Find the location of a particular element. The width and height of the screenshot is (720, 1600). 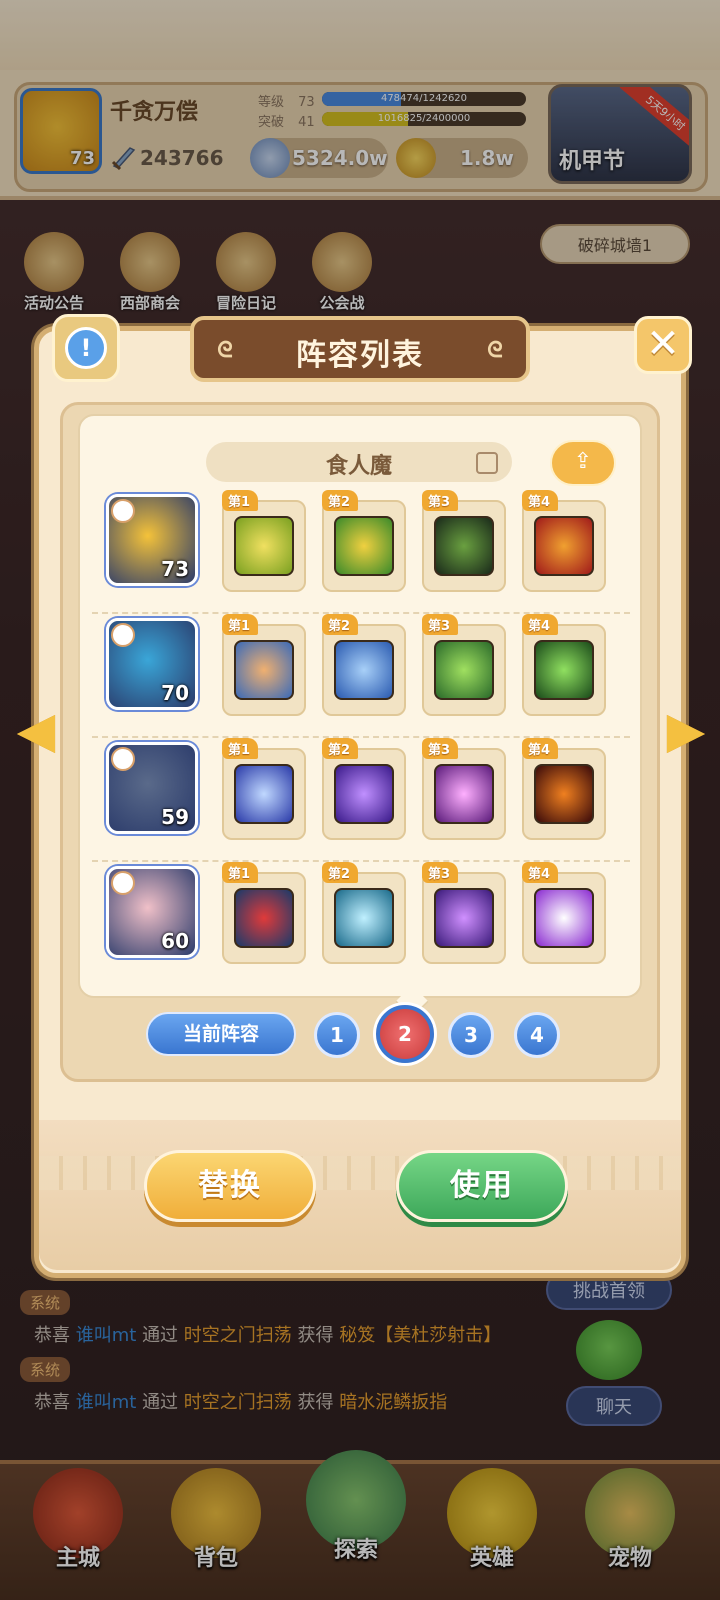

dialog-footer is located at coordinates (360, 1195).